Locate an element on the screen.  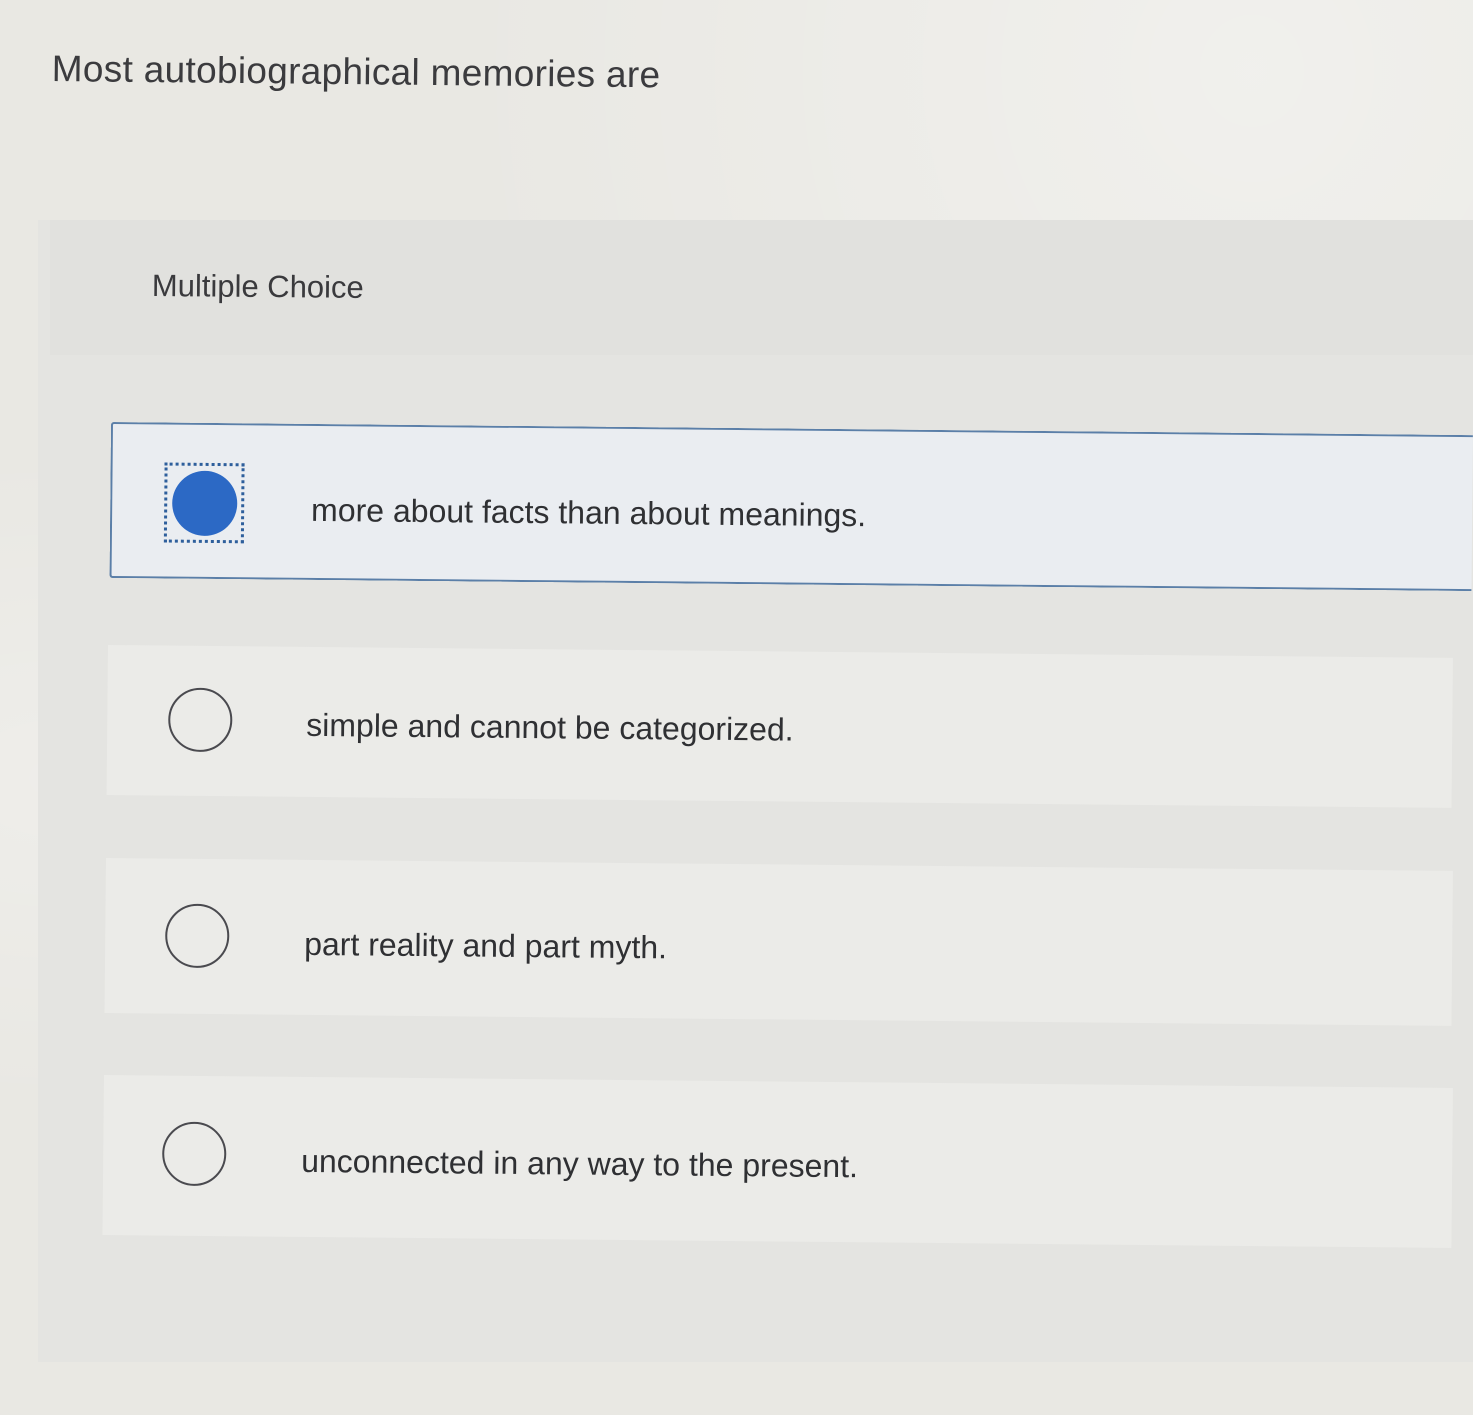
answer-option-label: part reality and part myth. is located at coordinates (486, 945).